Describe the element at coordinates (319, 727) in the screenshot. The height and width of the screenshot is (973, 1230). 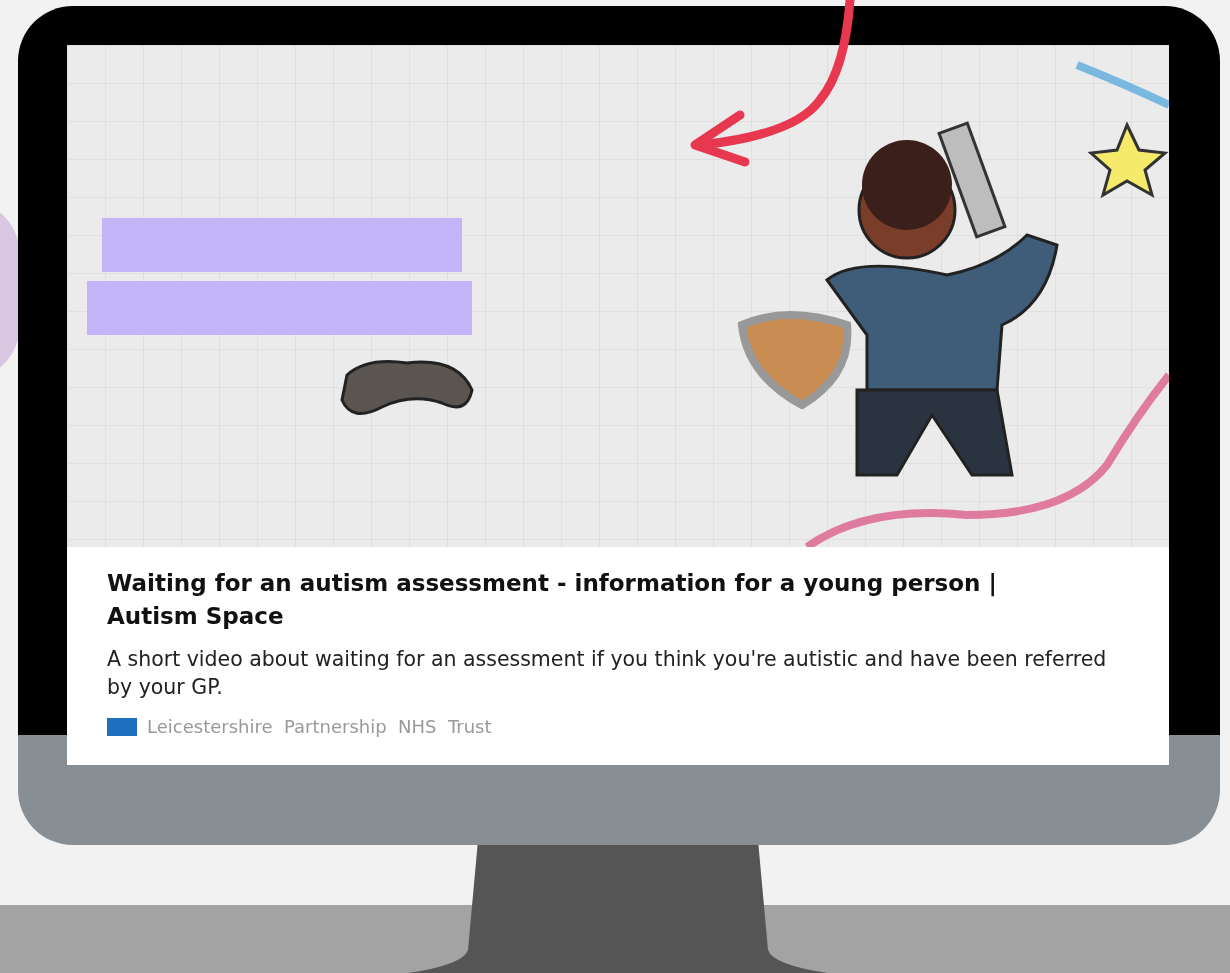
I see `source-name: Leicestershire Partnership NHS Trust` at that location.